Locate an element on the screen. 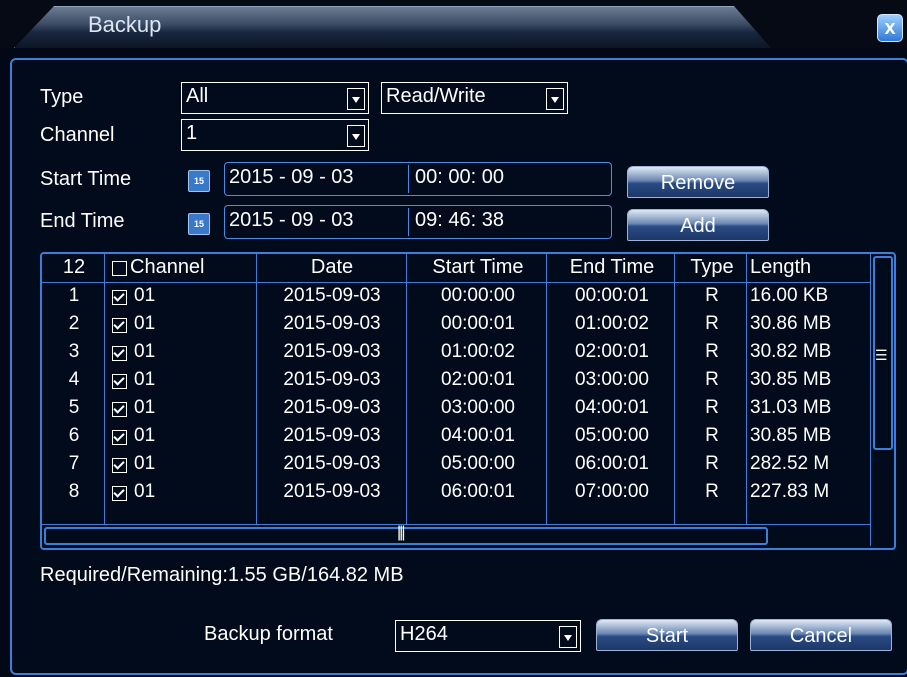  cell-length: 227.83 M is located at coordinates (790, 491).